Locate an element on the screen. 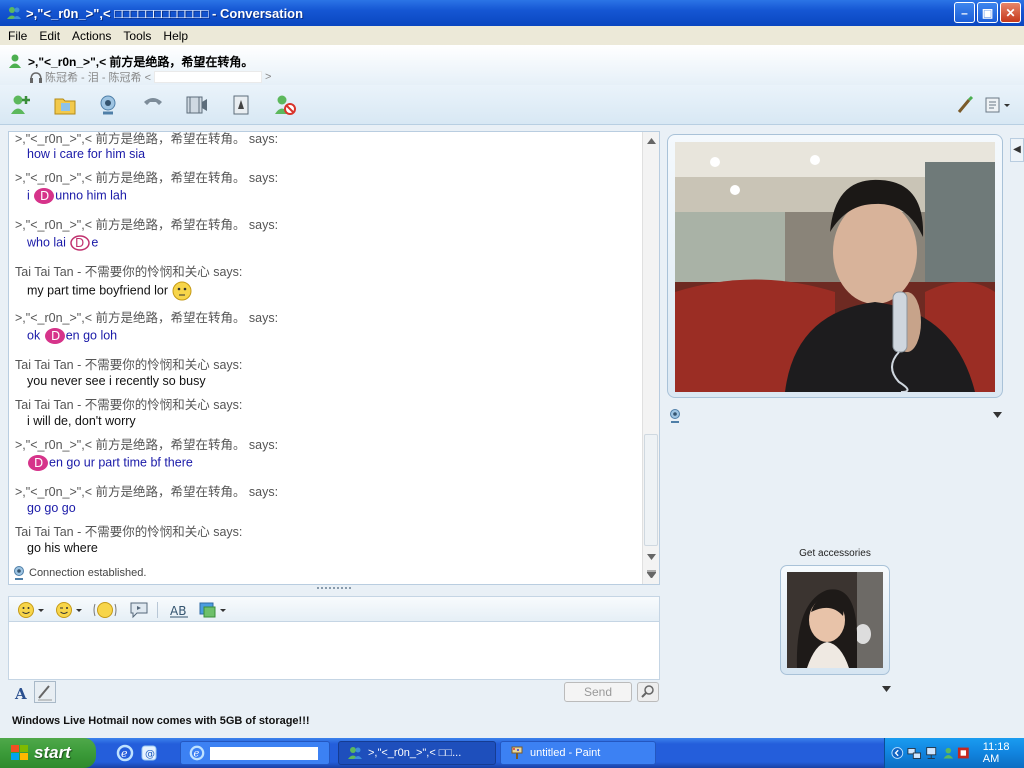 The image size is (1024, 768). scroll-up-icon is located at coordinates (651, 141).